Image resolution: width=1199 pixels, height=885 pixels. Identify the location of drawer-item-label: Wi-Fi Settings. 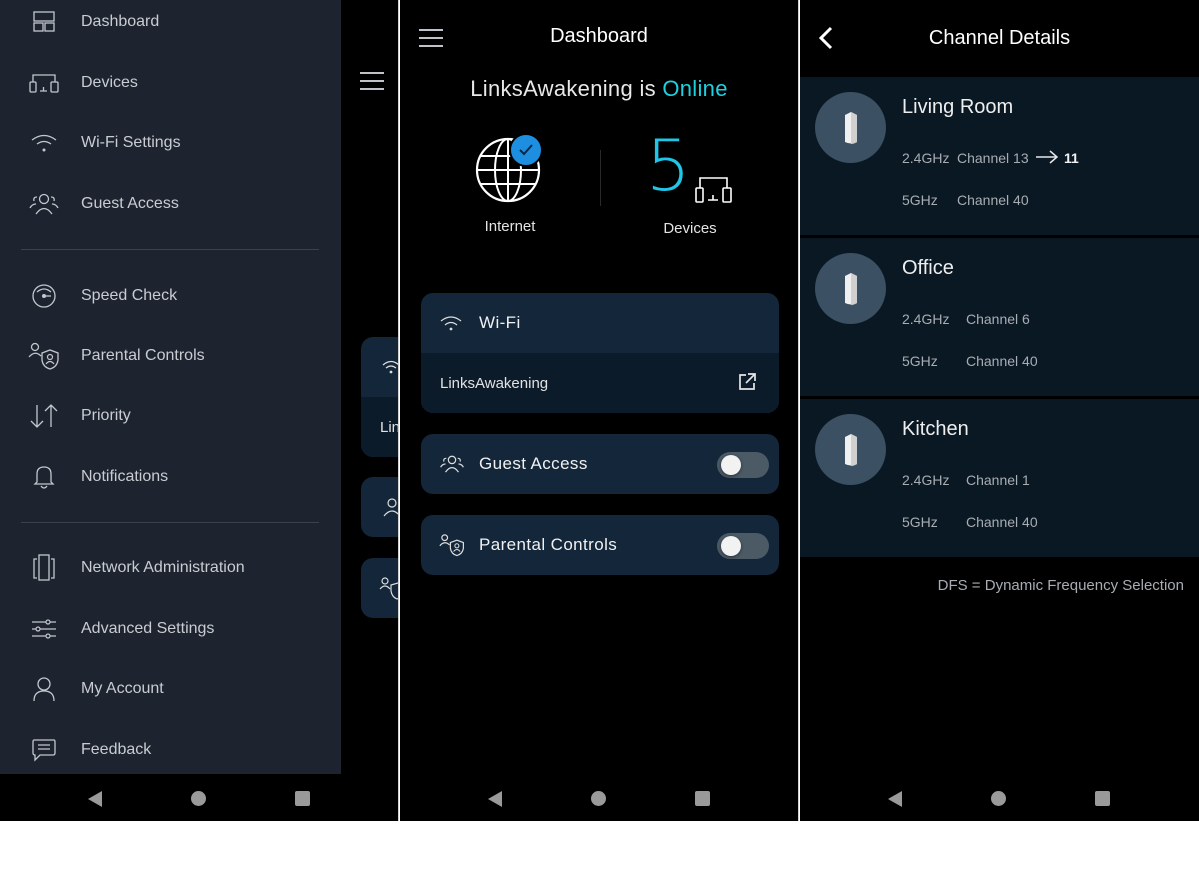
(131, 142).